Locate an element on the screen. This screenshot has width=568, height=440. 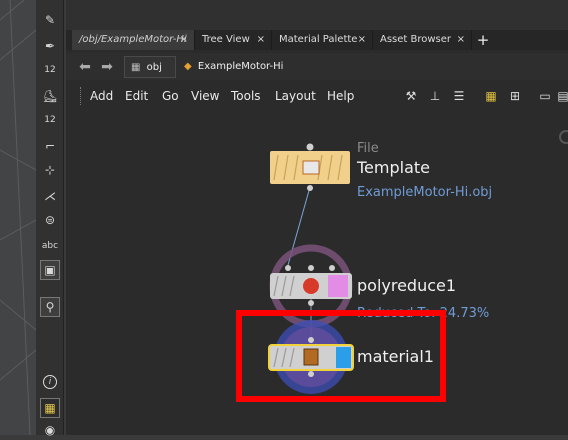
folder-icon is located at coordinates (311, 167).